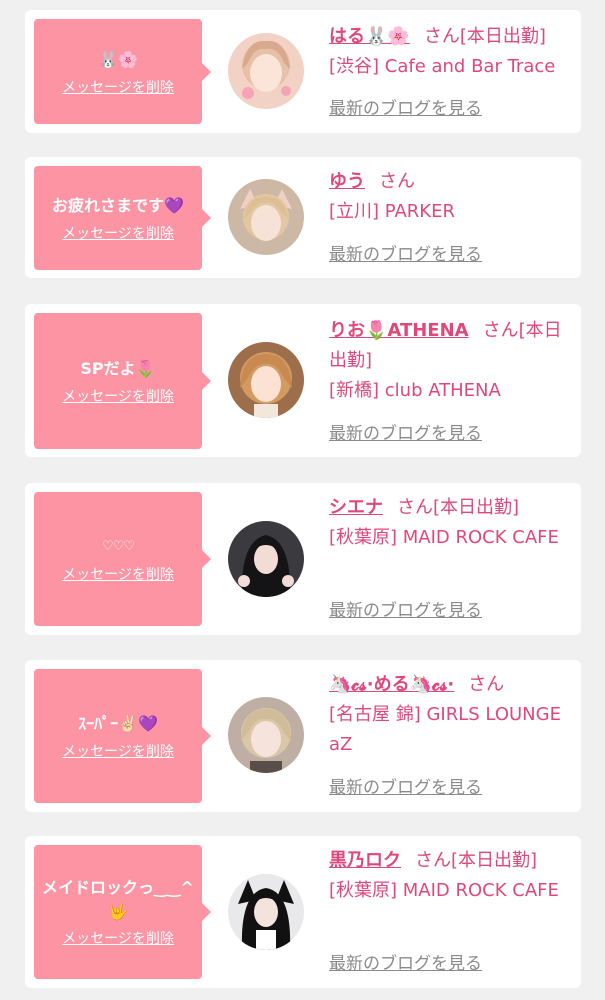 Image resolution: width=605 pixels, height=1000 pixels. I want to click on cast-name-link: シエナ, so click(356, 507).